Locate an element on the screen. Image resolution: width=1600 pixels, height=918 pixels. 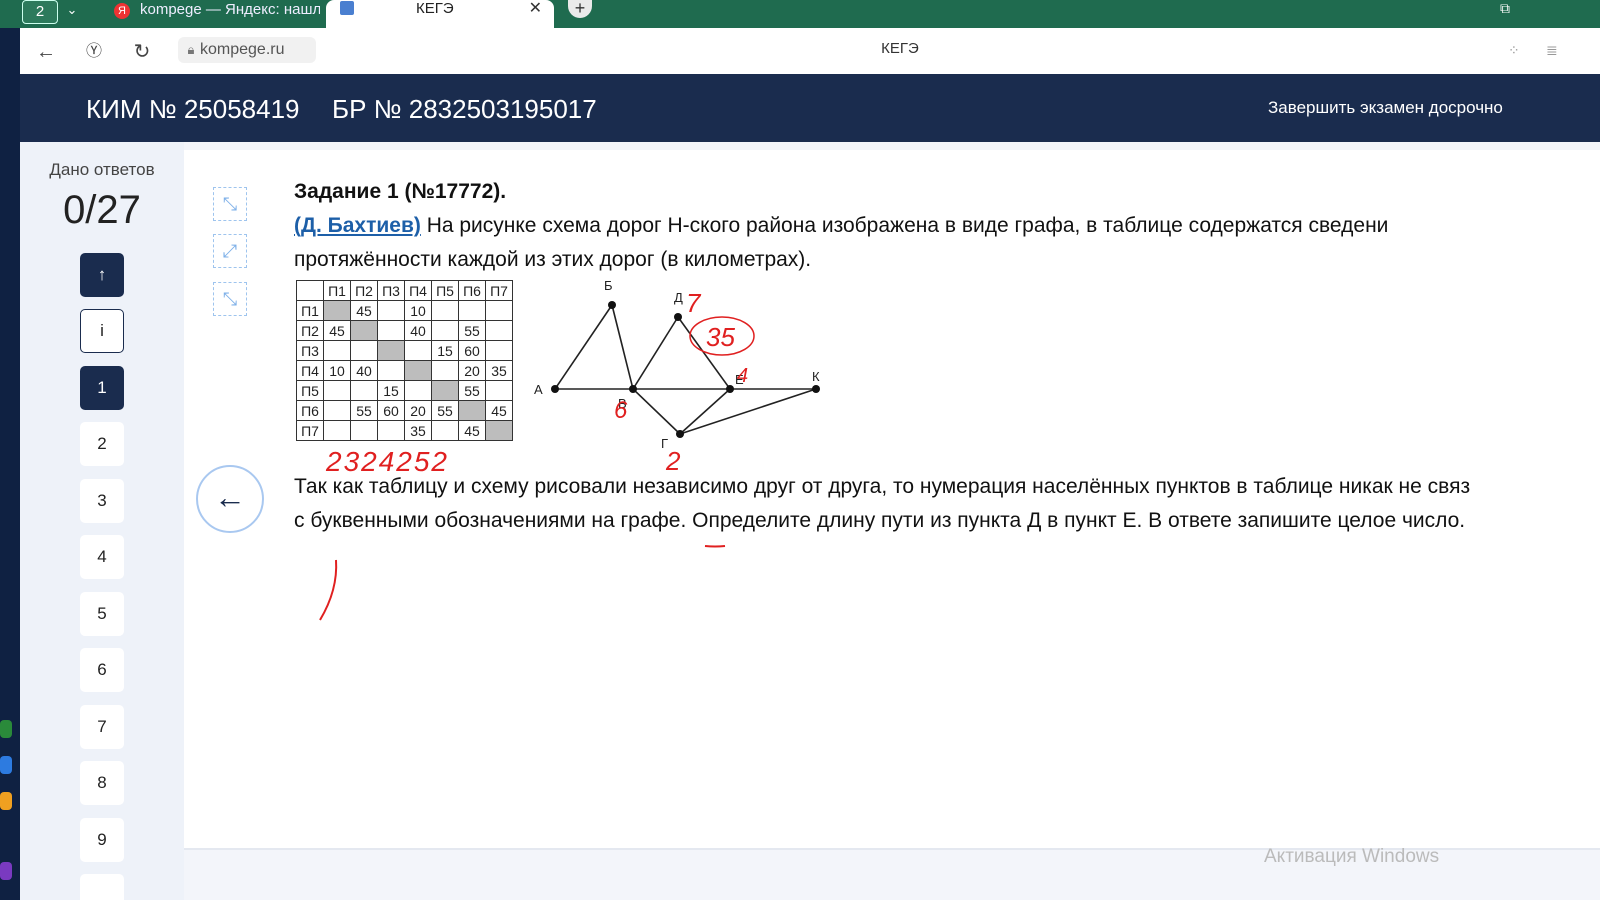
table-row: П3 15 60 is located at coordinates (404, 350).